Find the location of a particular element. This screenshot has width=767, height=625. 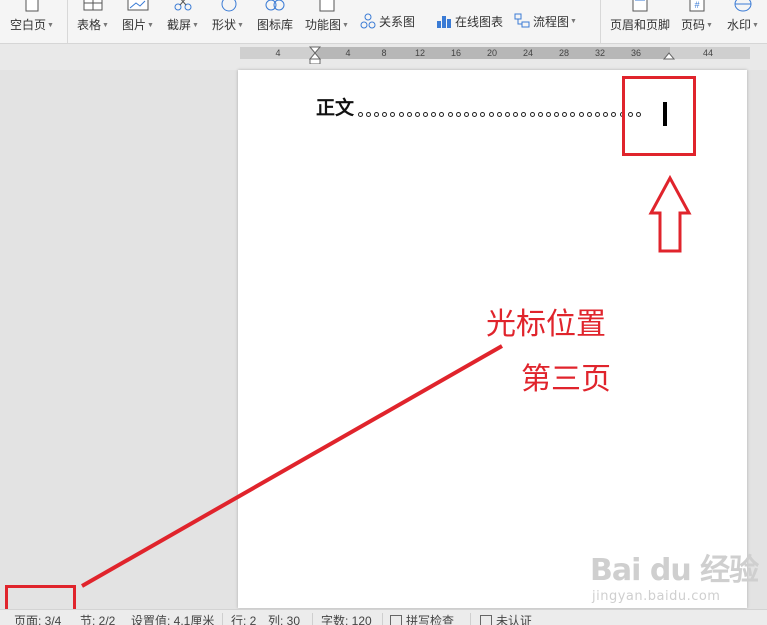

cursor-highlight-box is located at coordinates (659, 116).